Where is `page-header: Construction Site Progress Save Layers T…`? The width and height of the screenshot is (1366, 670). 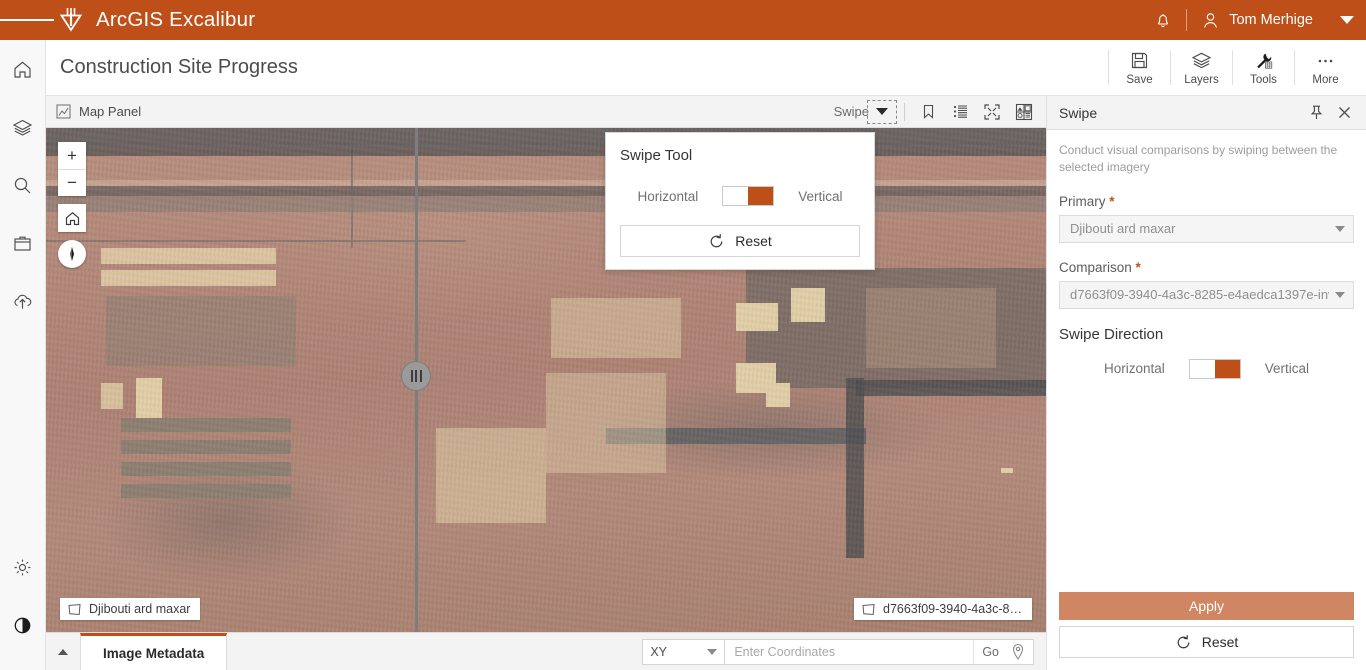
page-header: Construction Site Progress Save Layers T… is located at coordinates (706, 67).